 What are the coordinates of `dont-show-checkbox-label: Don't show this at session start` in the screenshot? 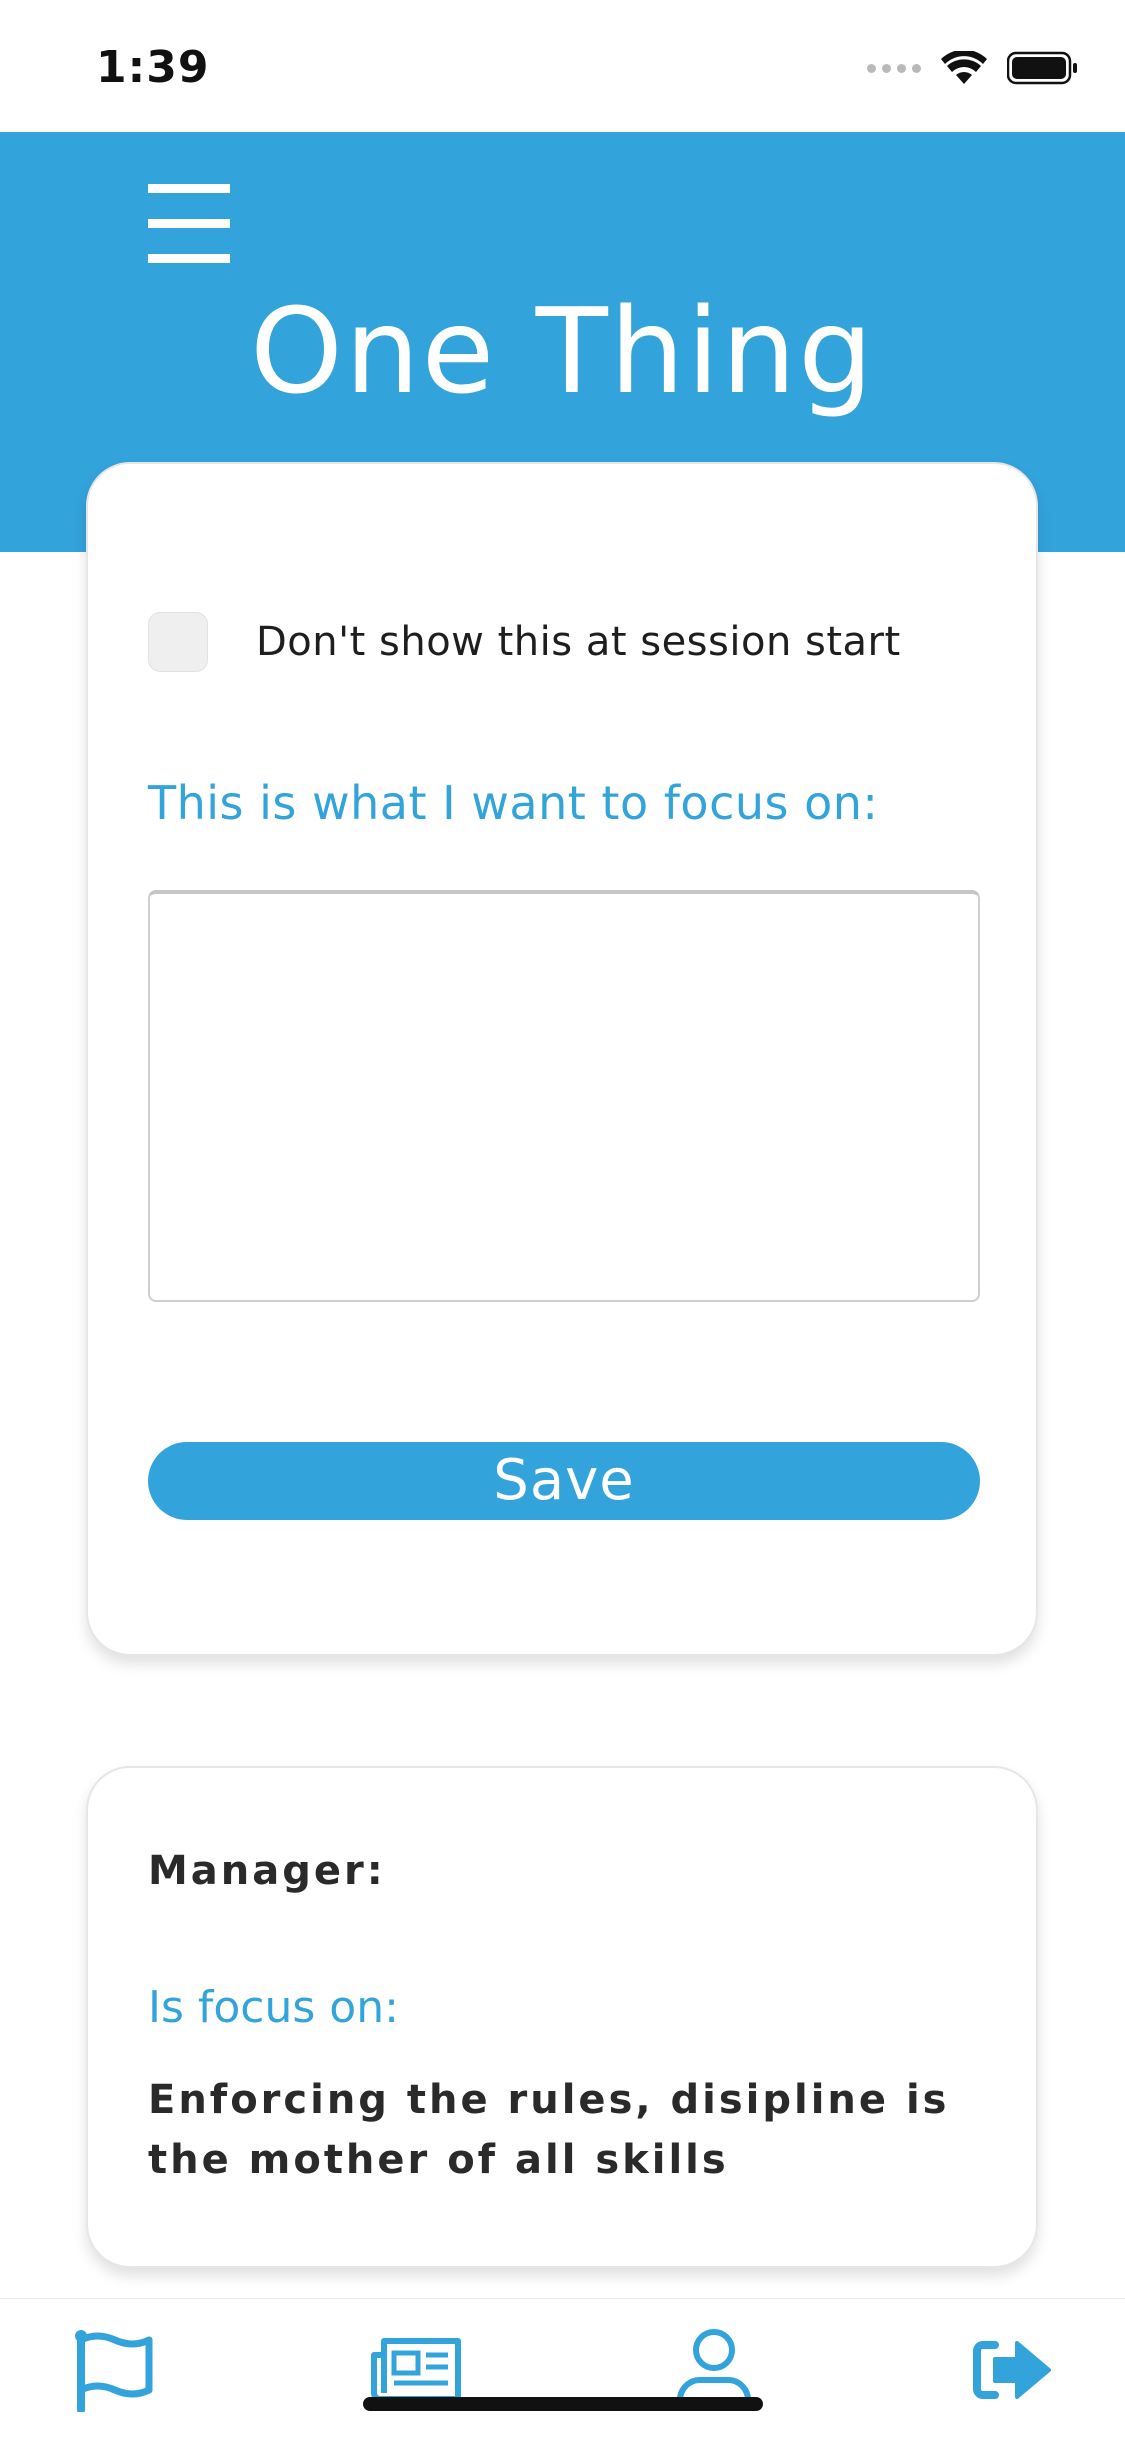 It's located at (578, 642).